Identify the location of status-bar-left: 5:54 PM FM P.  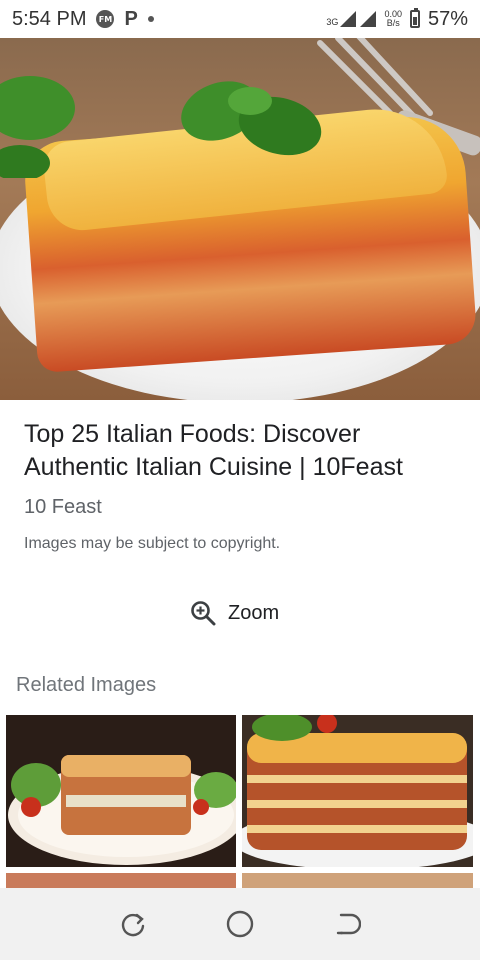
(83, 19).